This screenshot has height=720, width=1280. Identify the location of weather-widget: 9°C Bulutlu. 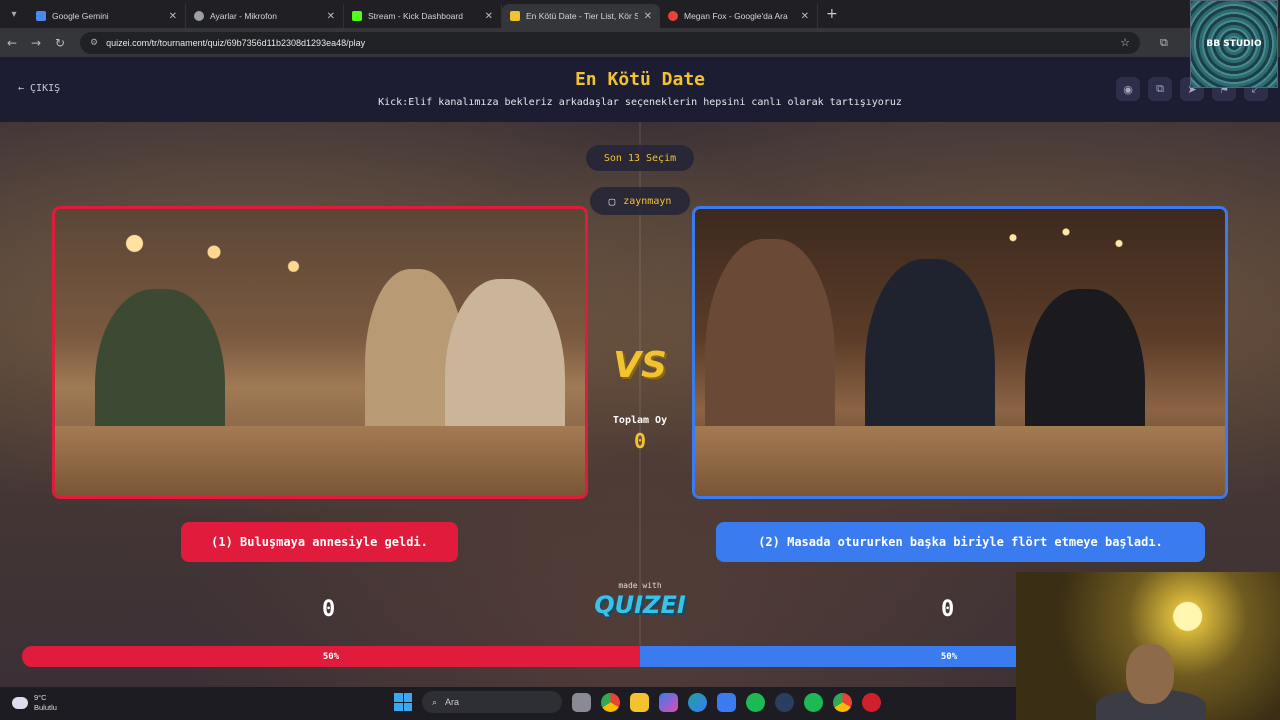
(34, 703).